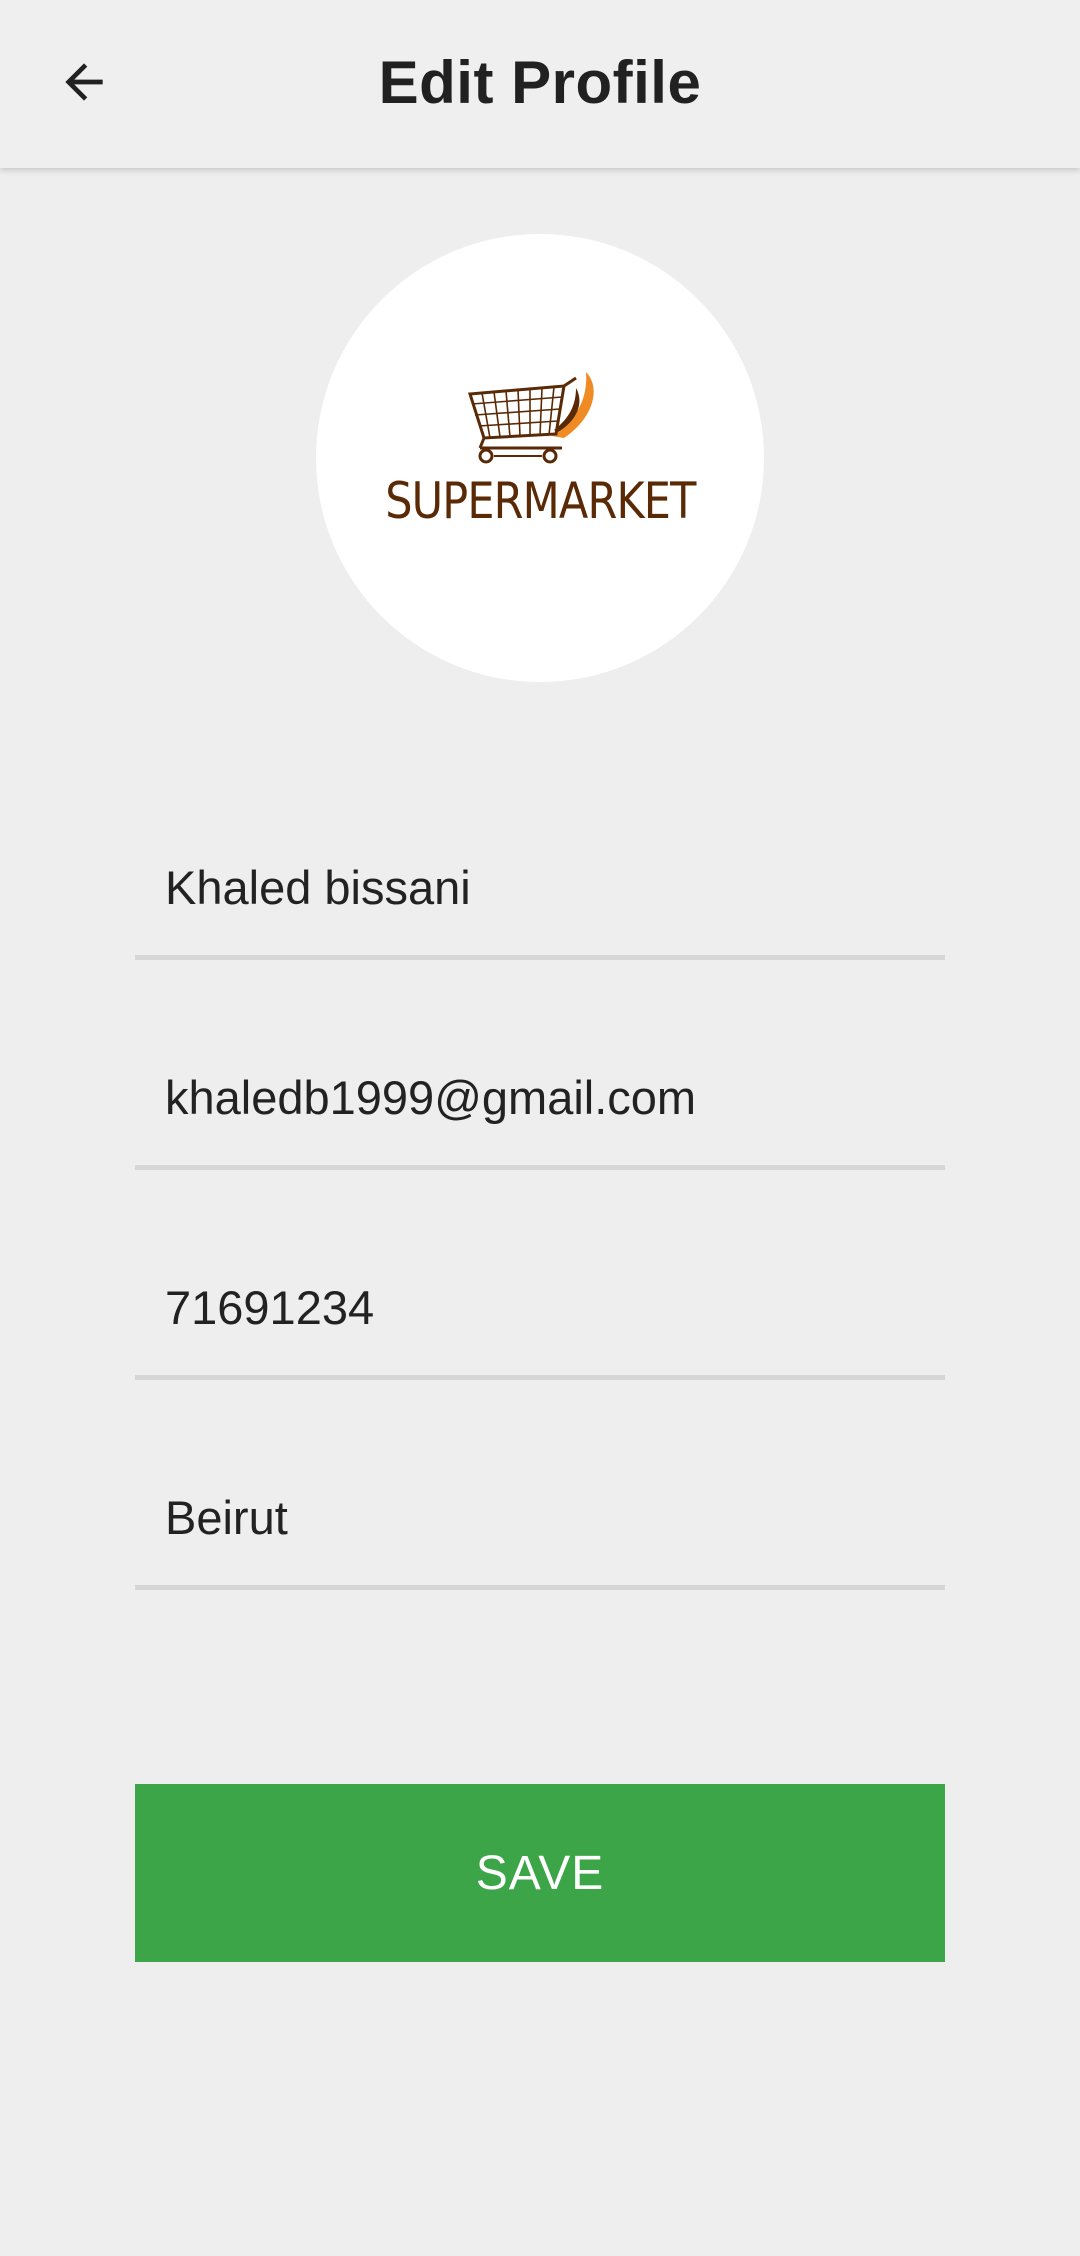 This screenshot has width=1080, height=2256. What do you see at coordinates (226, 1517) in the screenshot?
I see `city-value: Beirut` at bounding box center [226, 1517].